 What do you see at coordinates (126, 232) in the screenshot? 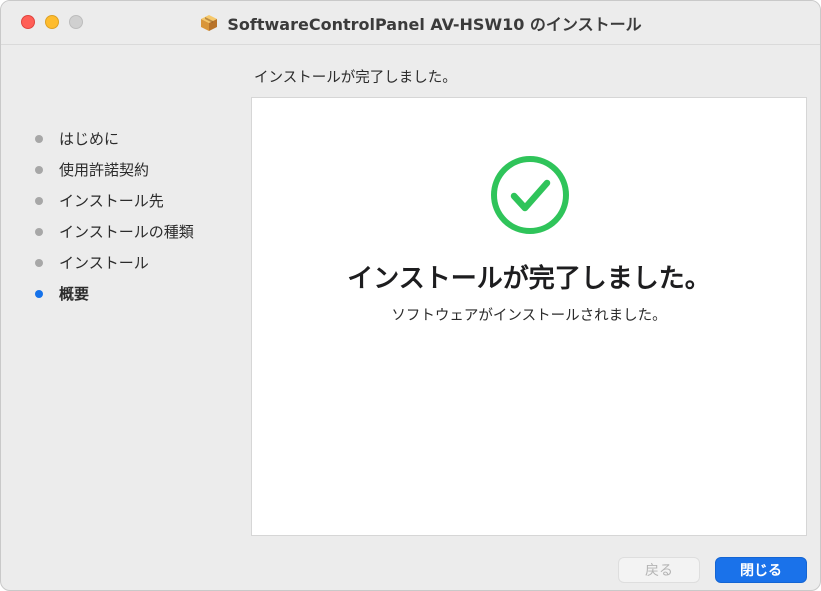
I see `step-label: インストールの種類` at bounding box center [126, 232].